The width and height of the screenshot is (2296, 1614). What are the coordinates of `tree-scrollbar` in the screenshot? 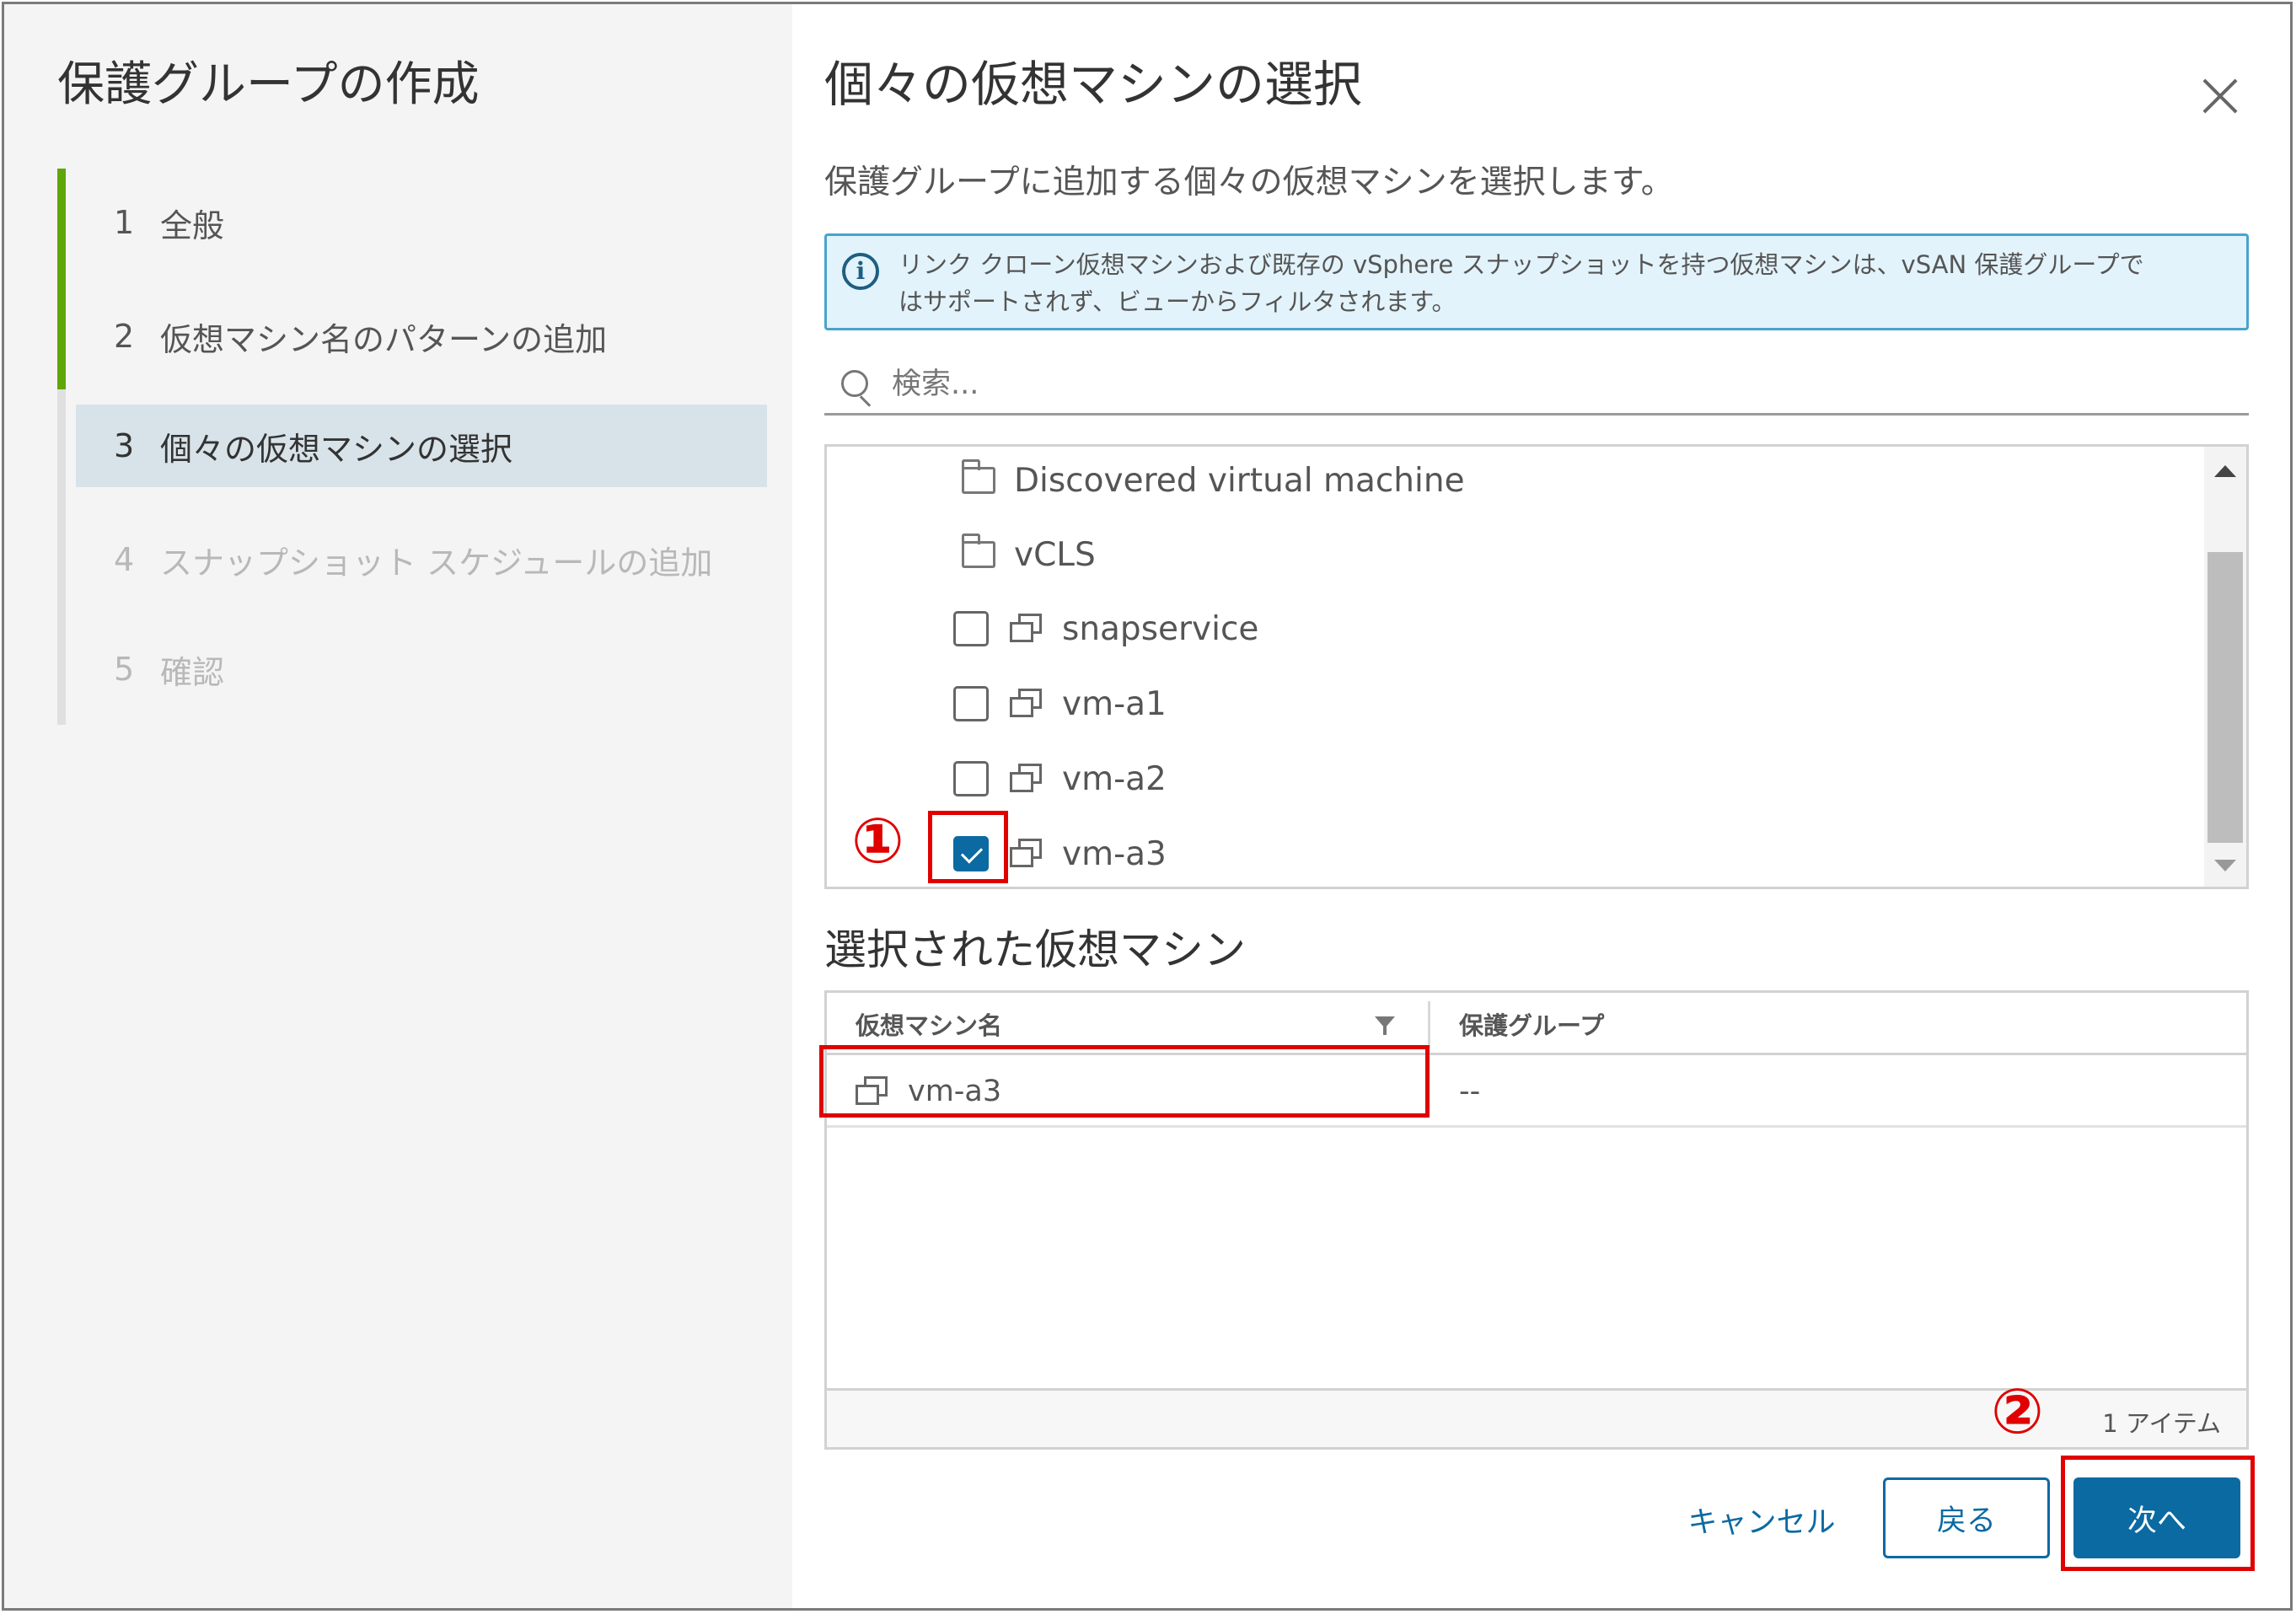 It's located at (2225, 667).